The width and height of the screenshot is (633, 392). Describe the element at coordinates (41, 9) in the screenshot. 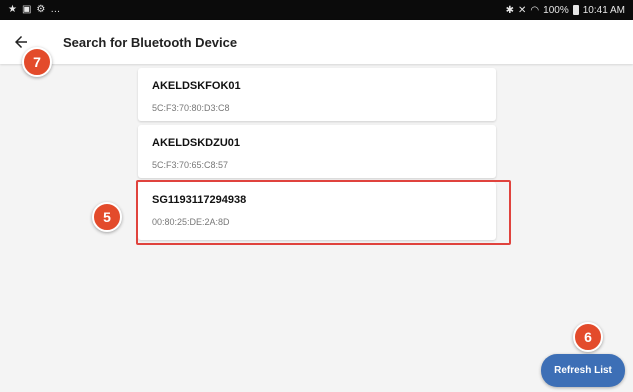

I see `settings-icon: ⚙` at that location.